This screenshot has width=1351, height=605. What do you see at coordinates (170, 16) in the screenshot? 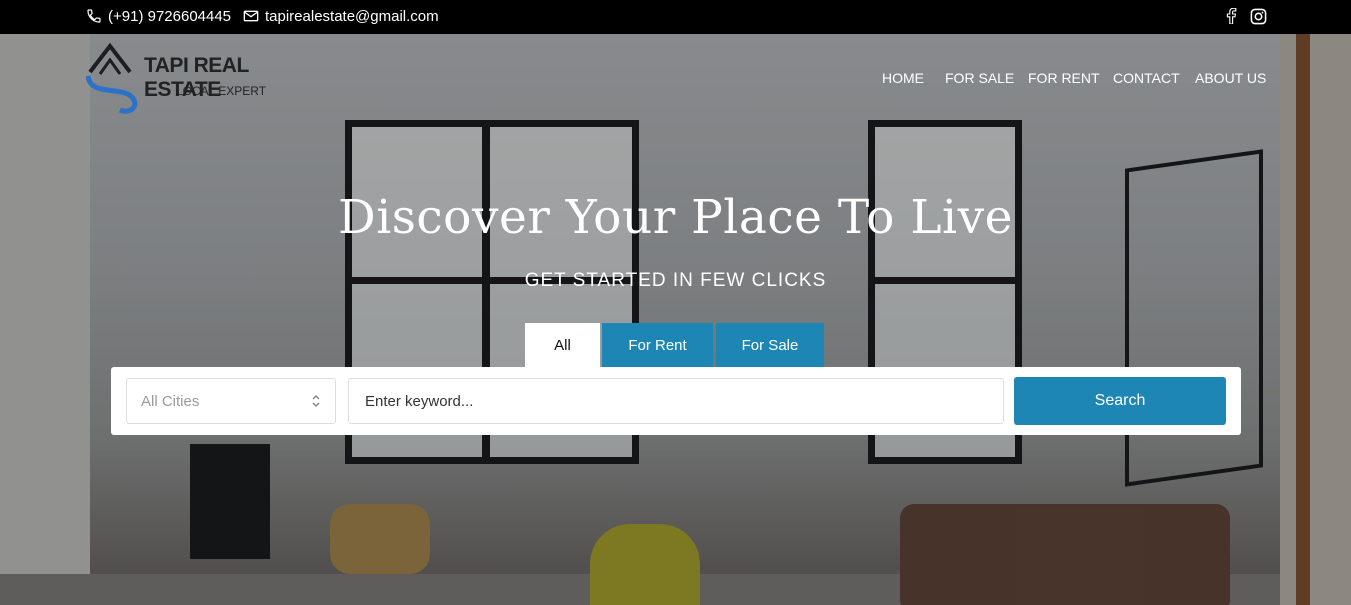
I see `phone-number: (+91) 9726604445` at bounding box center [170, 16].